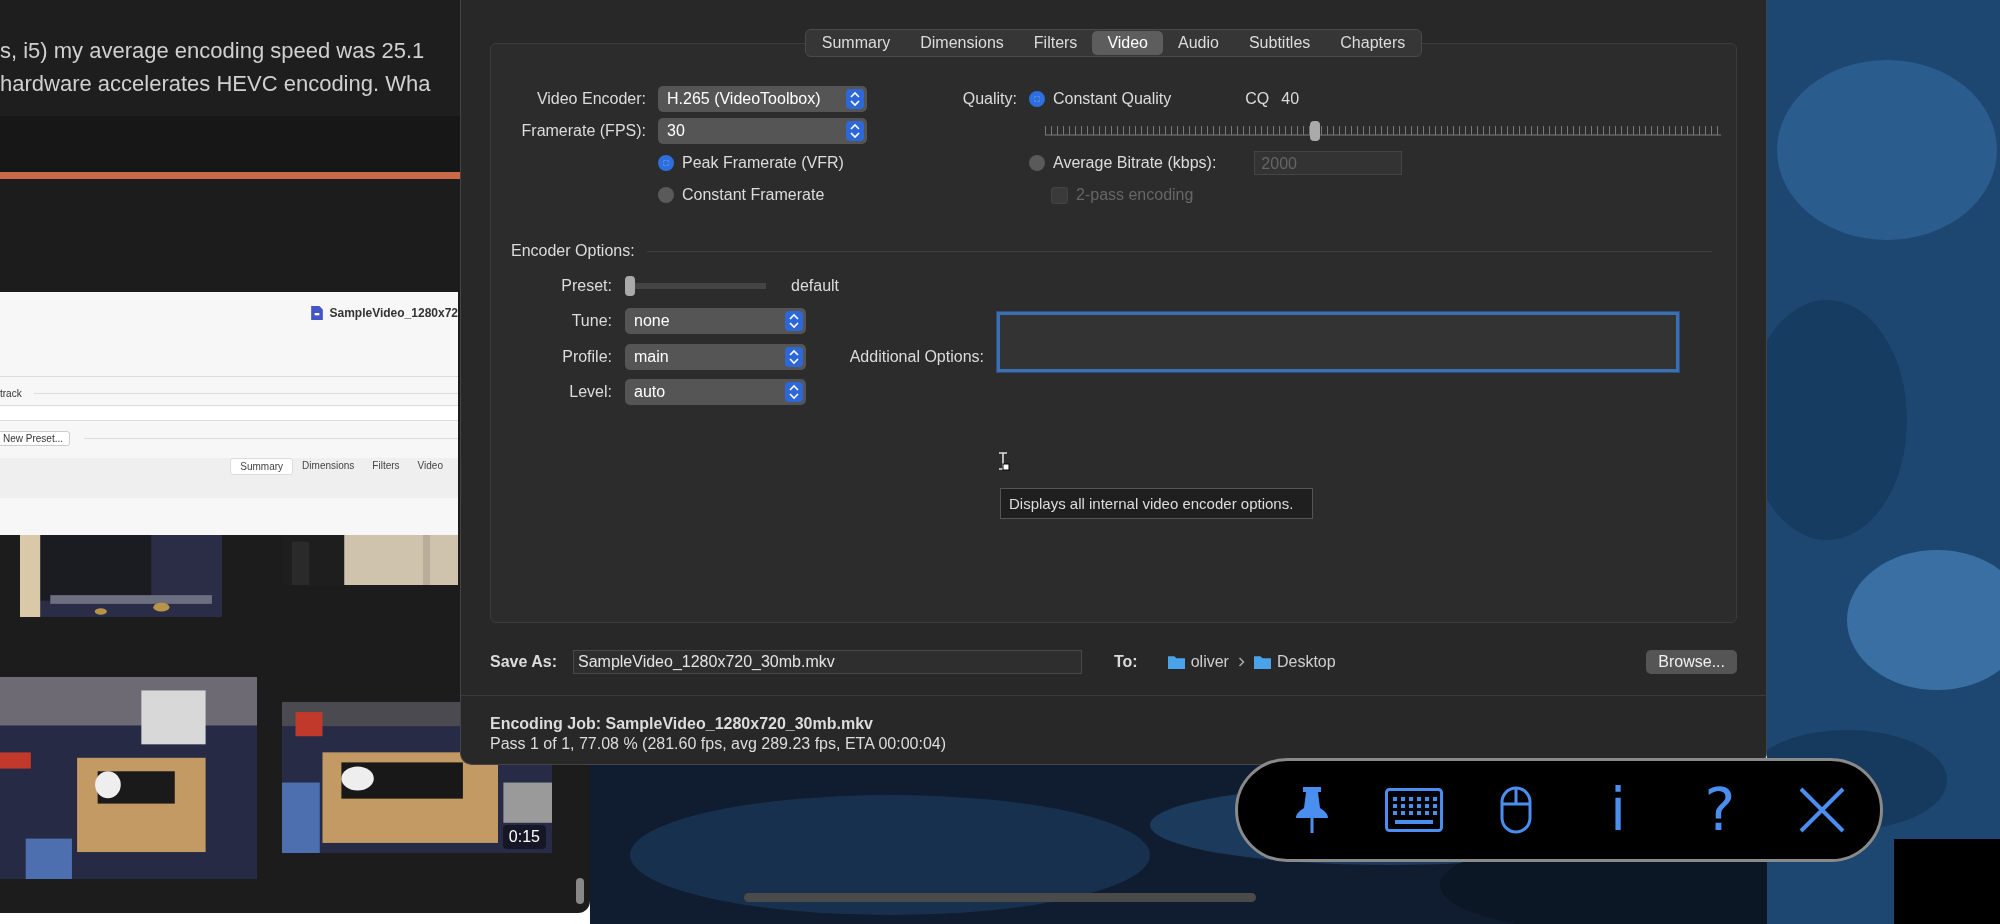 This screenshot has height=924, width=2000. I want to click on field-label: Profile:, so click(586, 356).